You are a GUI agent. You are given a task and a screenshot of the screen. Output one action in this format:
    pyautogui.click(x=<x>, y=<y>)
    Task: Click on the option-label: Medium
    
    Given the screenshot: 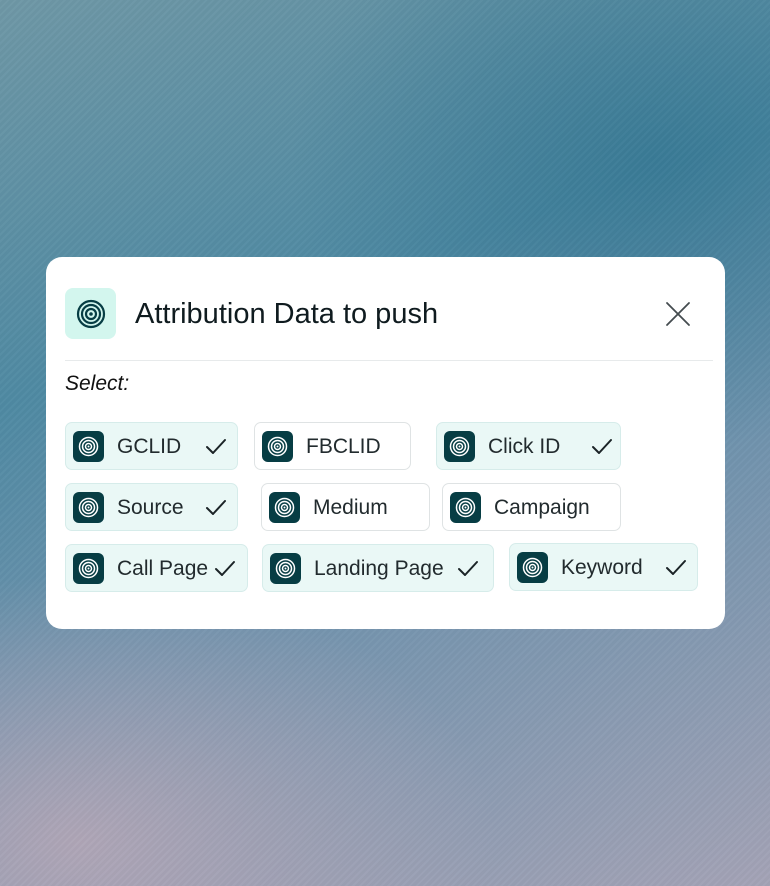 What is the action you would take?
    pyautogui.click(x=350, y=507)
    